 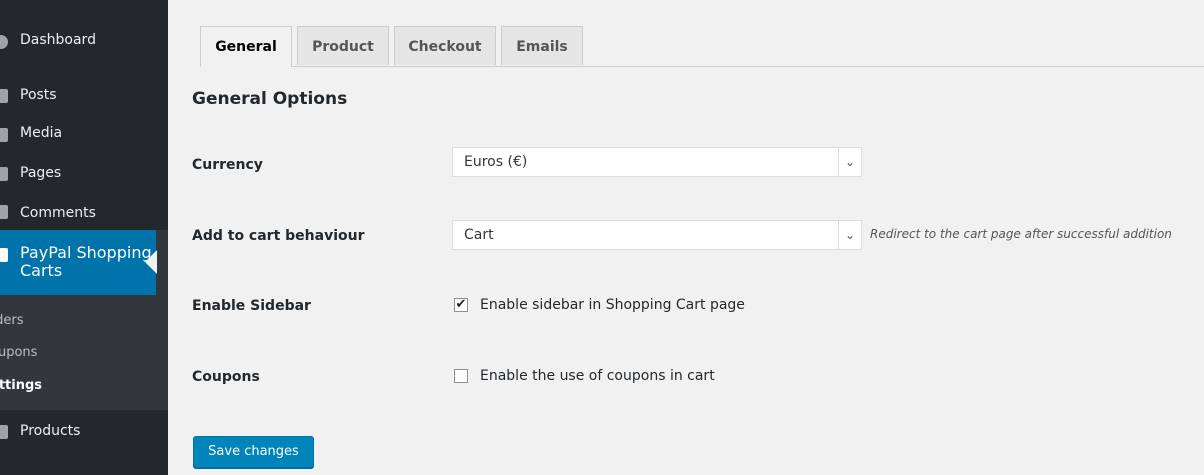 What do you see at coordinates (657, 162) in the screenshot?
I see `currency-select: Euros (€) ⌄` at bounding box center [657, 162].